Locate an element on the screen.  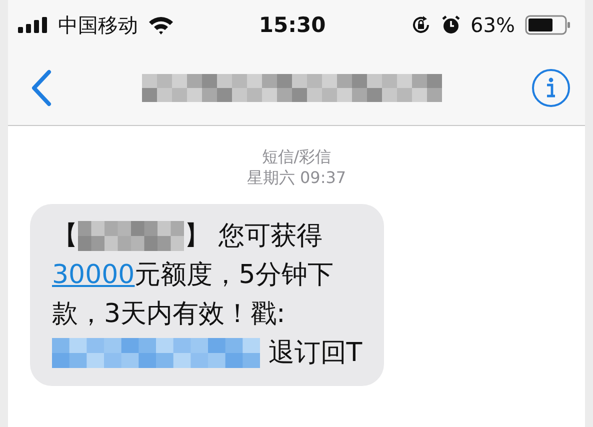
amount-link: 30000 is located at coordinates (93, 275).